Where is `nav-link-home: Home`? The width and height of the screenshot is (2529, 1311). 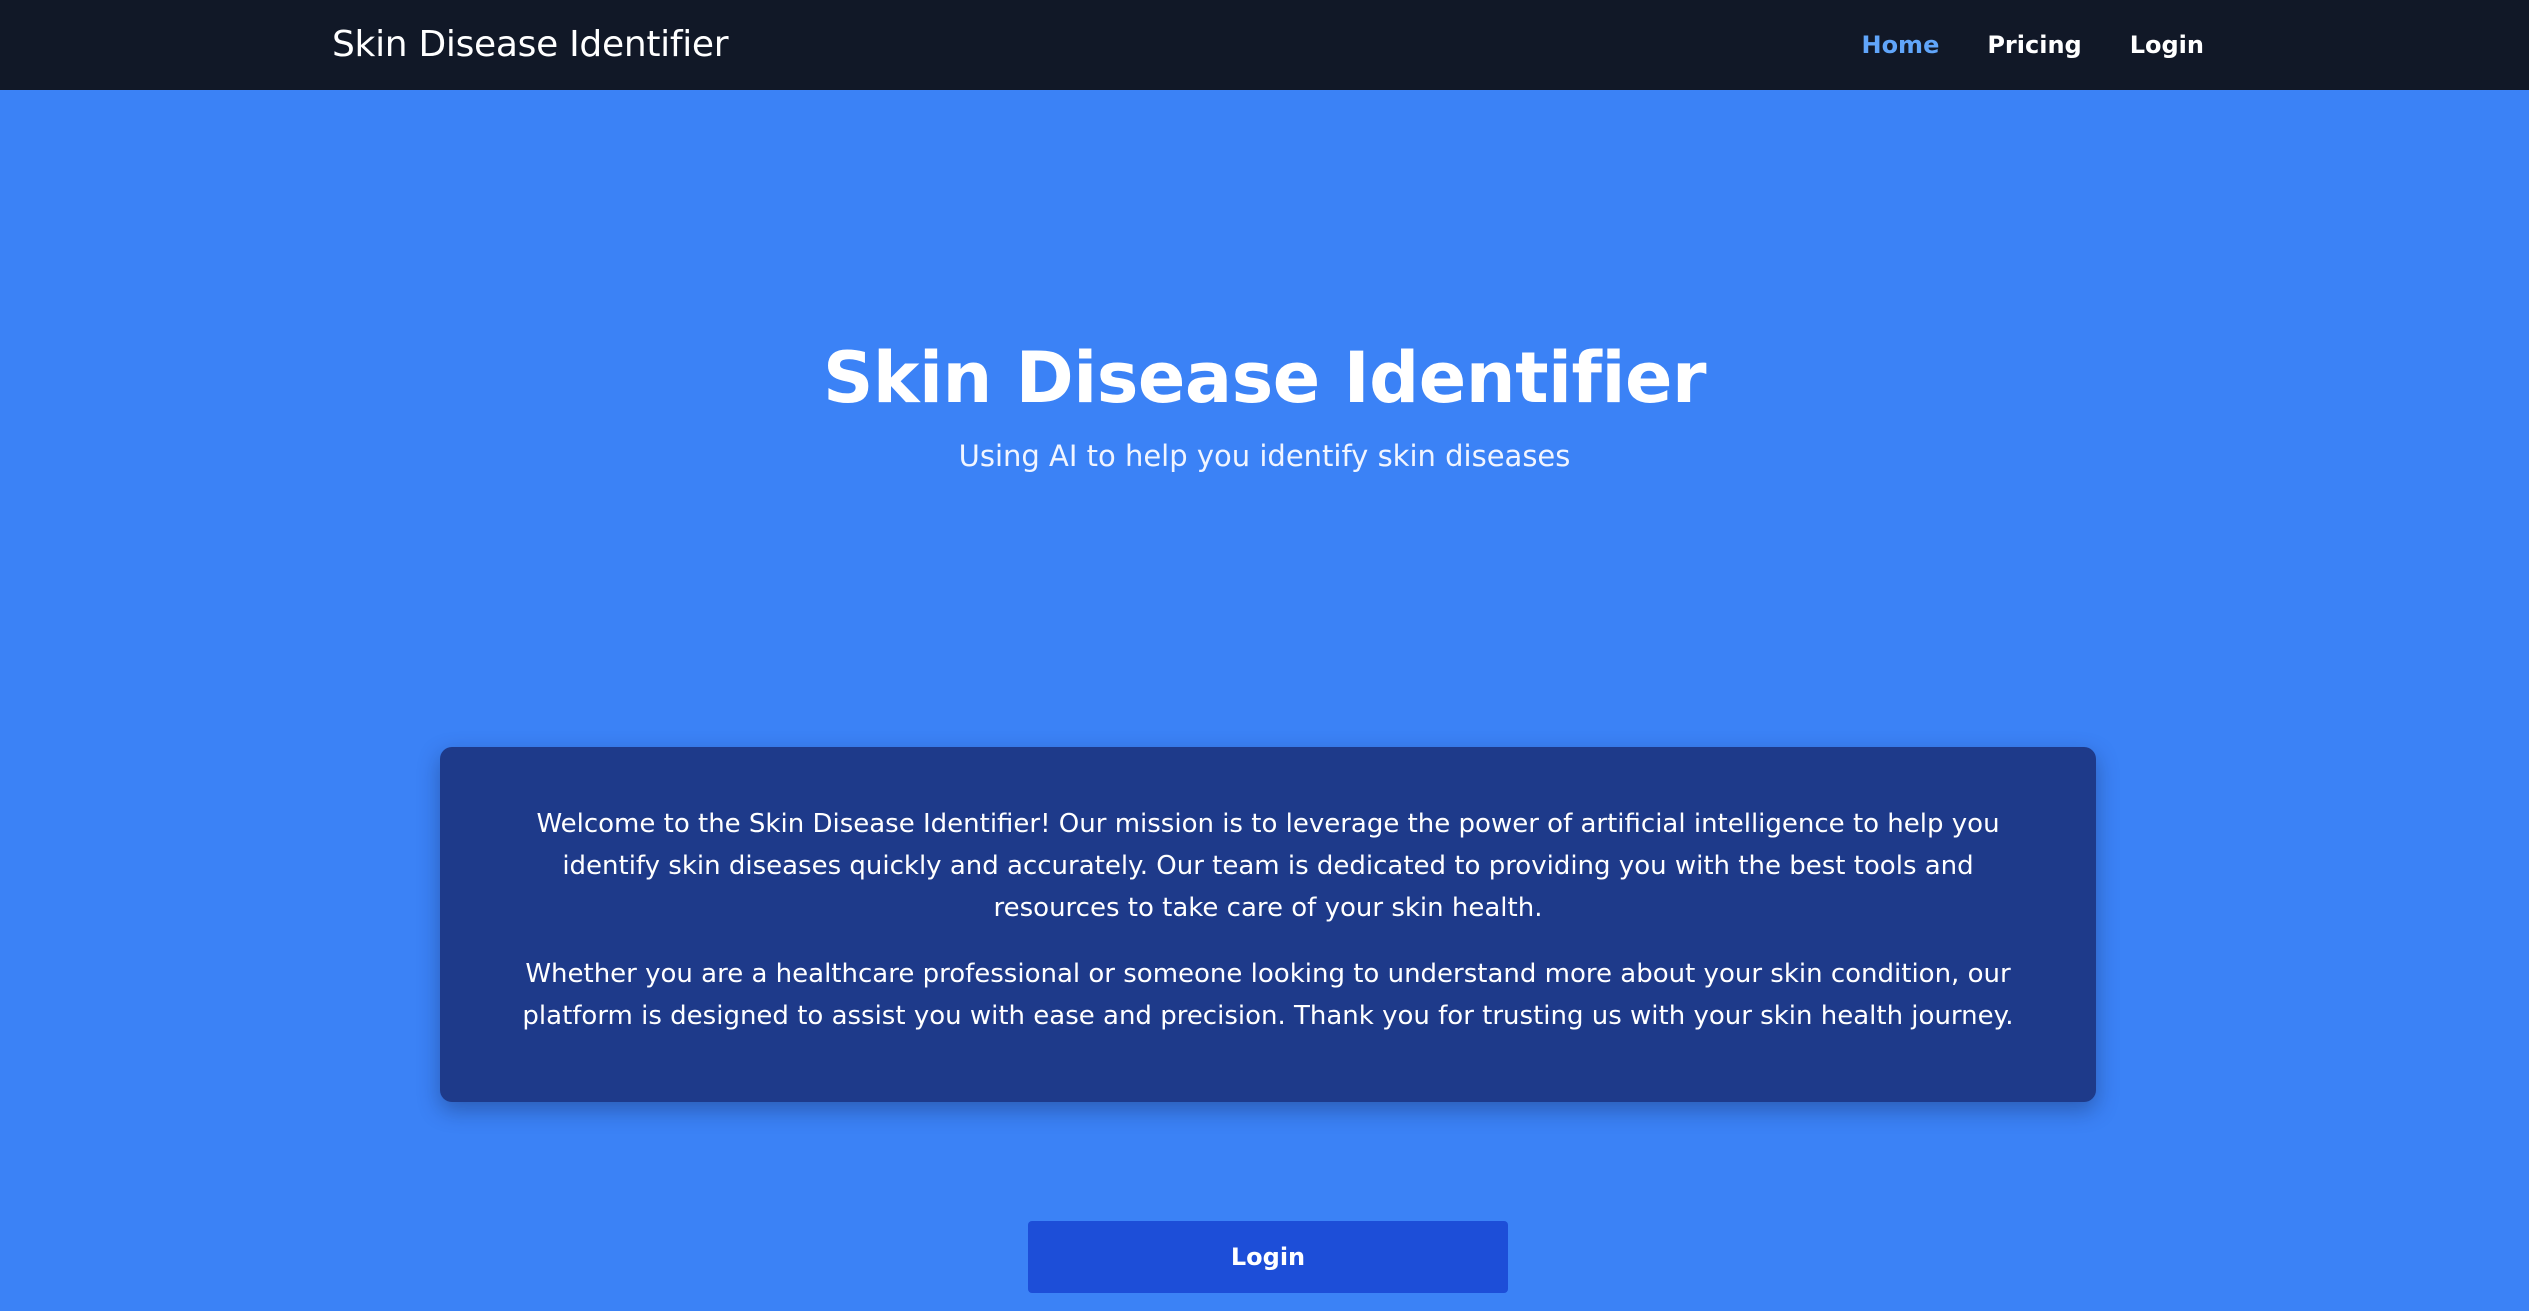
nav-link-home: Home is located at coordinates (1900, 45).